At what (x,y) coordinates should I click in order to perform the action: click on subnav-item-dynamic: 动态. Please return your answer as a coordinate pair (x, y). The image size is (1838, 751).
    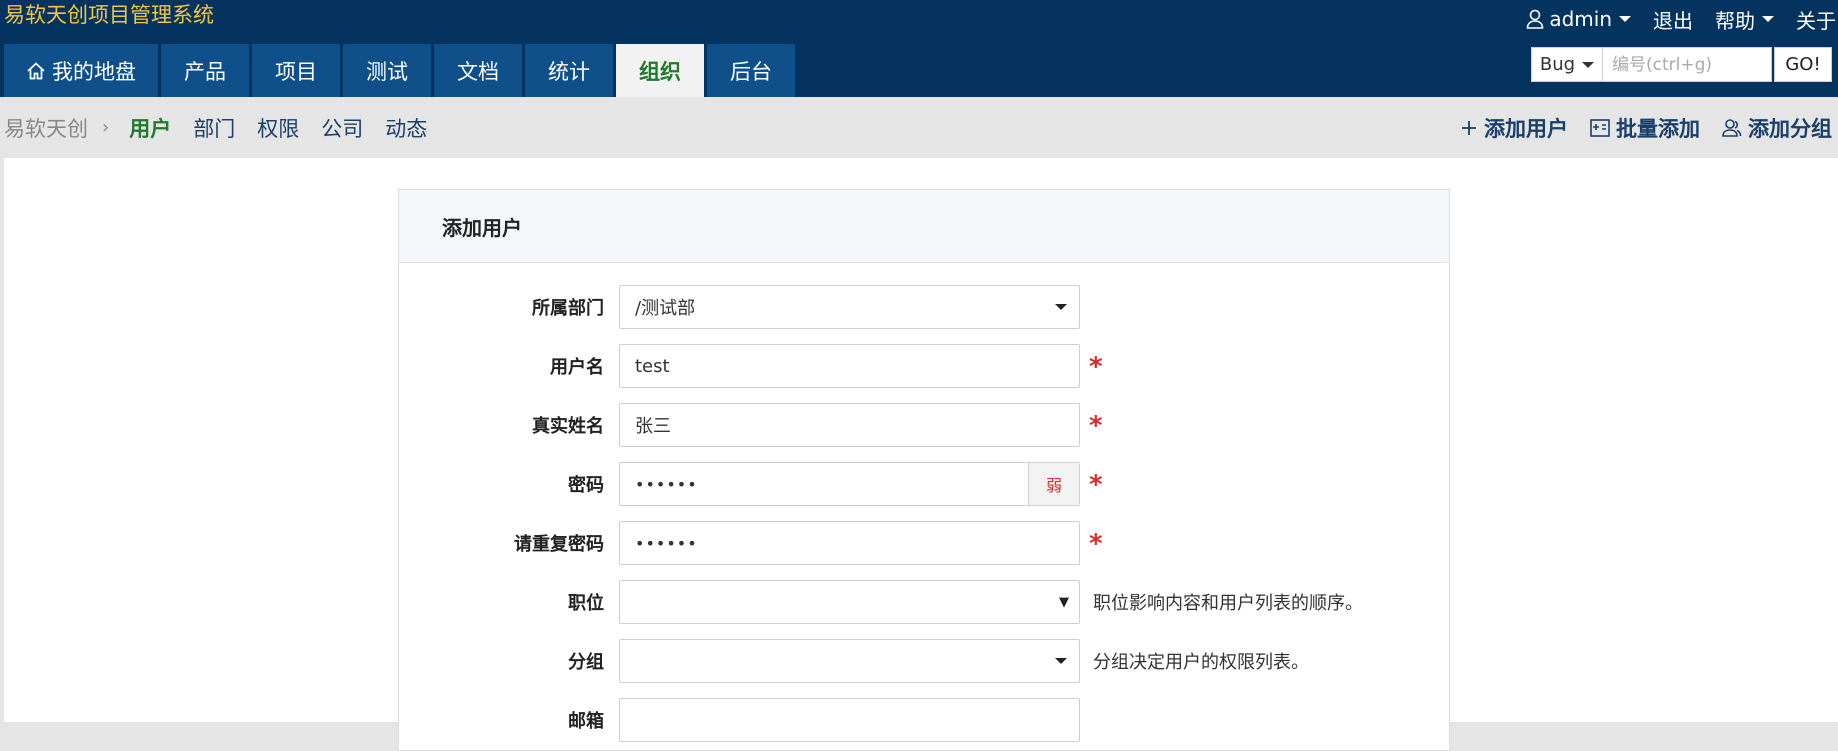
    Looking at the image, I should click on (406, 128).